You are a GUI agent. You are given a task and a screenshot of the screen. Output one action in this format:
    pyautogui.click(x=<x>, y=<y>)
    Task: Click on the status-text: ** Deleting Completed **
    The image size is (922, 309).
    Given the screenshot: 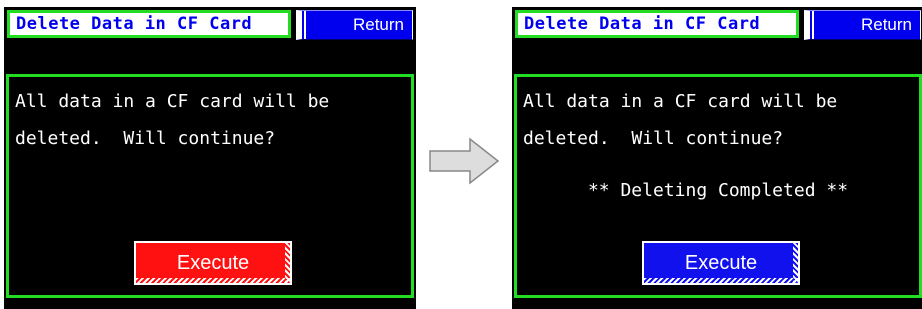 What is the action you would take?
    pyautogui.click(x=718, y=190)
    